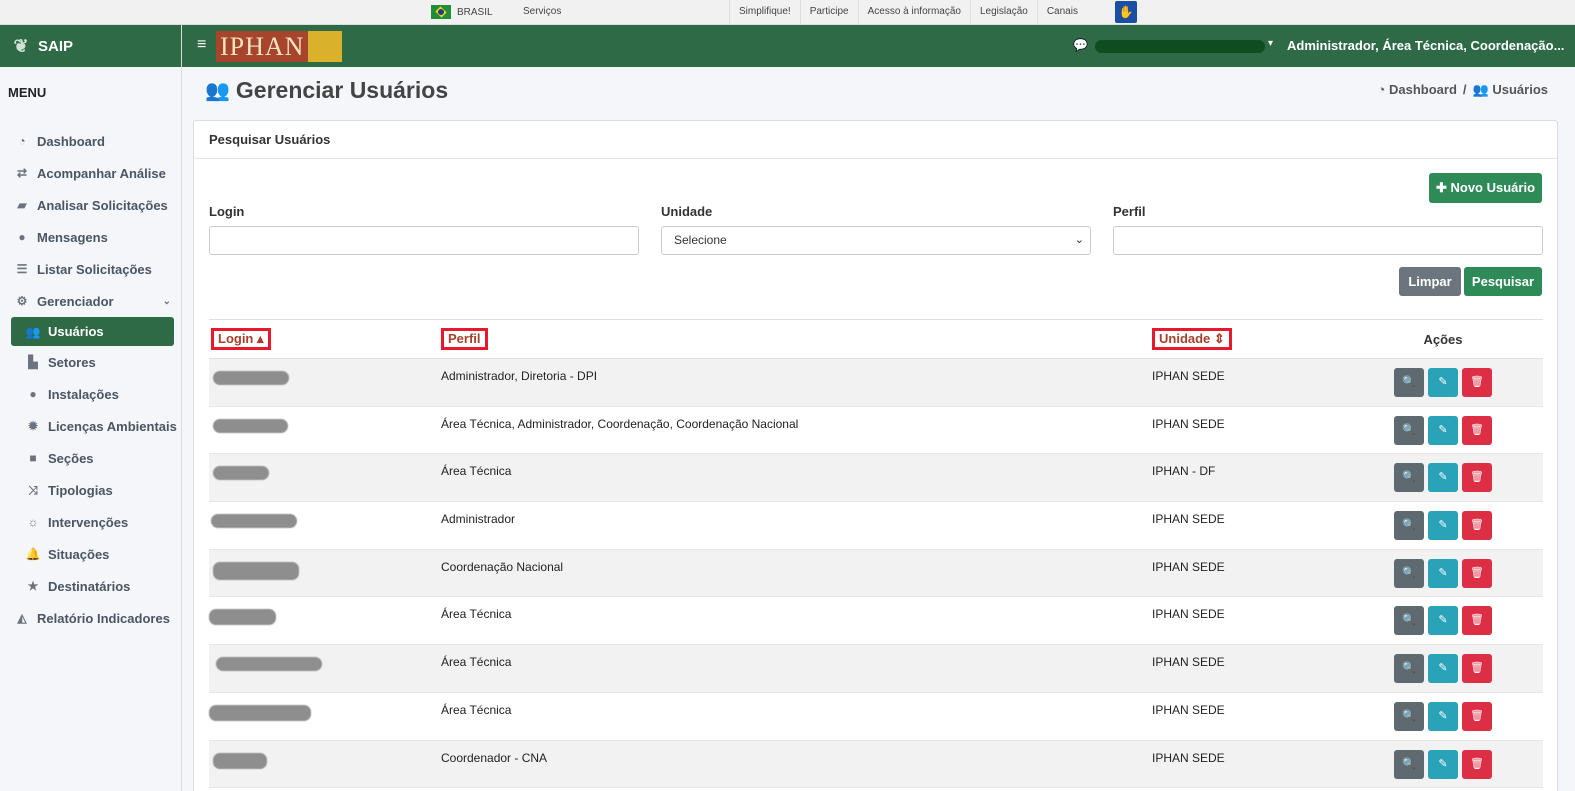  I want to click on sidebar-item-instalacoes: ● Instalações, so click(90, 394).